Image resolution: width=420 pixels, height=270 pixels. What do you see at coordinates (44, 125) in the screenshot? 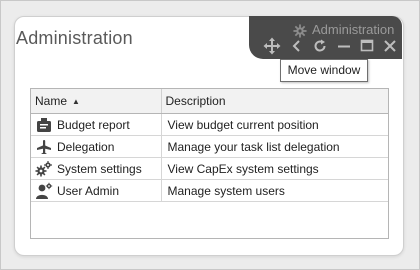
I see `budget-report-icon` at bounding box center [44, 125].